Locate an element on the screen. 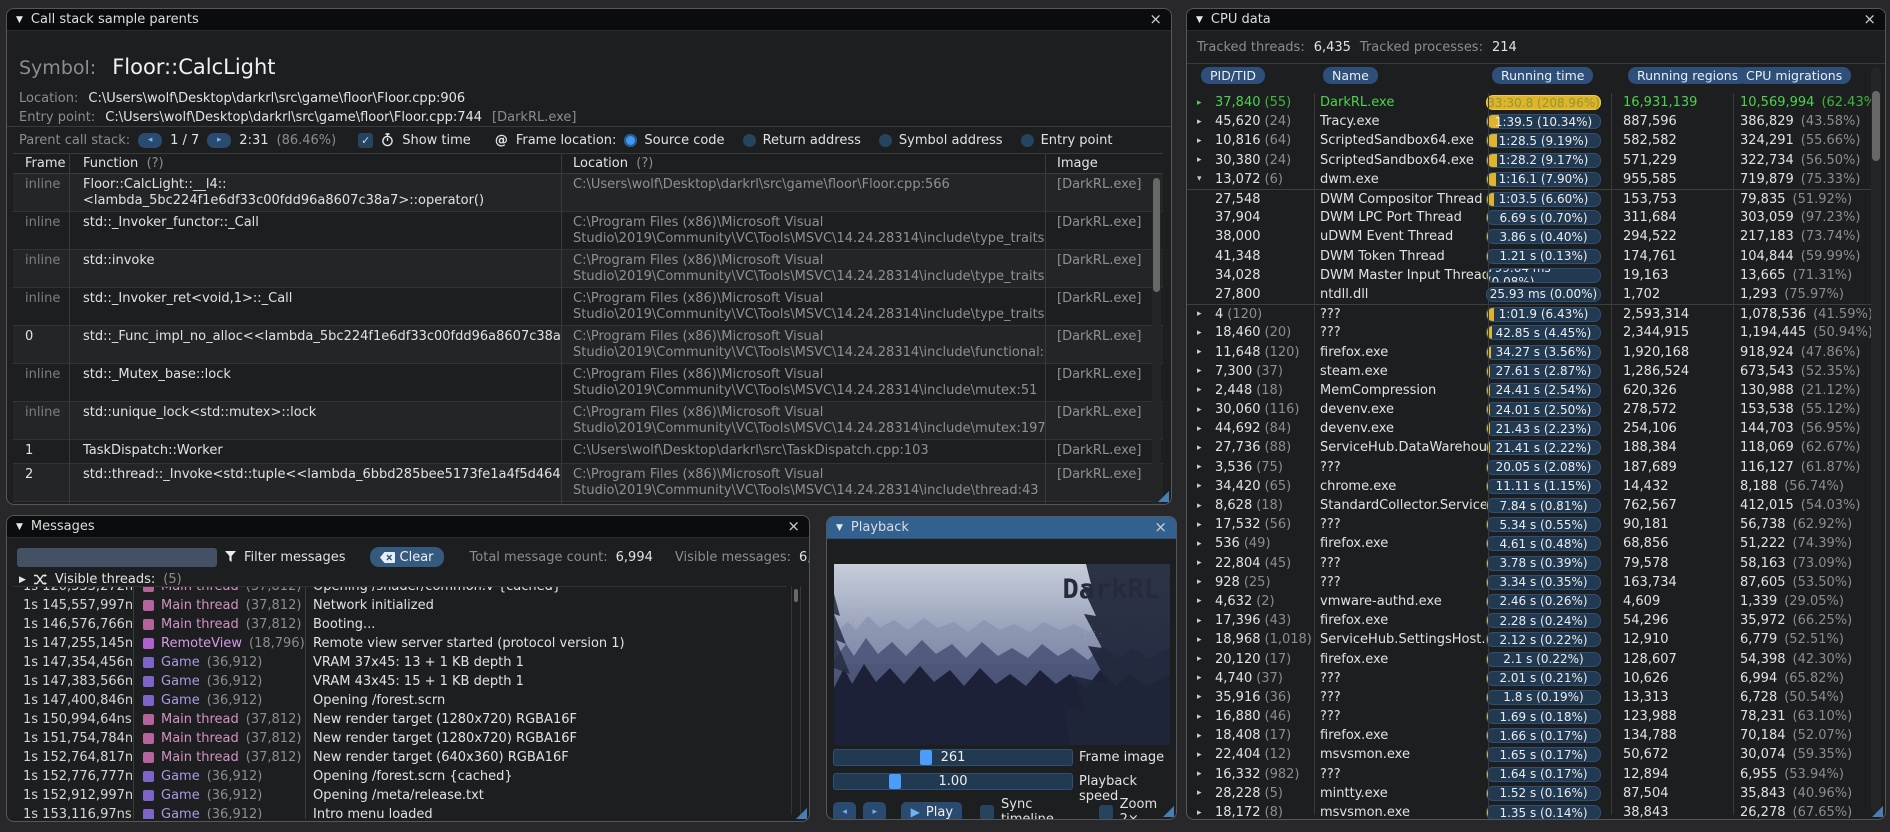  visible-threads-row: ▶ Visible threads: (5) is located at coordinates (100, 579).